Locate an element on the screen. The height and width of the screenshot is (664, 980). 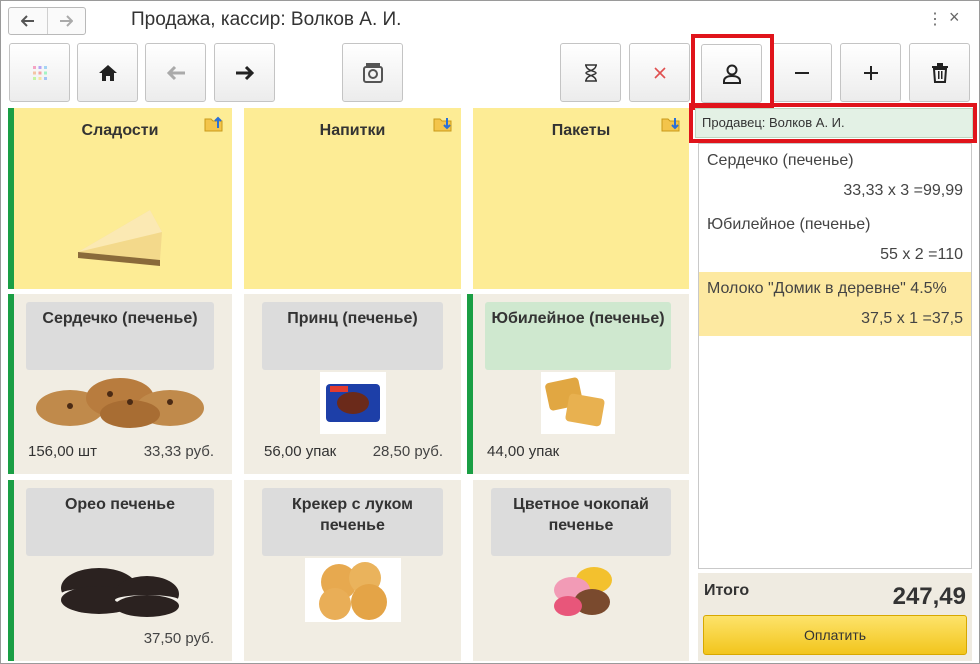
receipt-item-name: Сердечко (печенье) is located at coordinates (780, 160).